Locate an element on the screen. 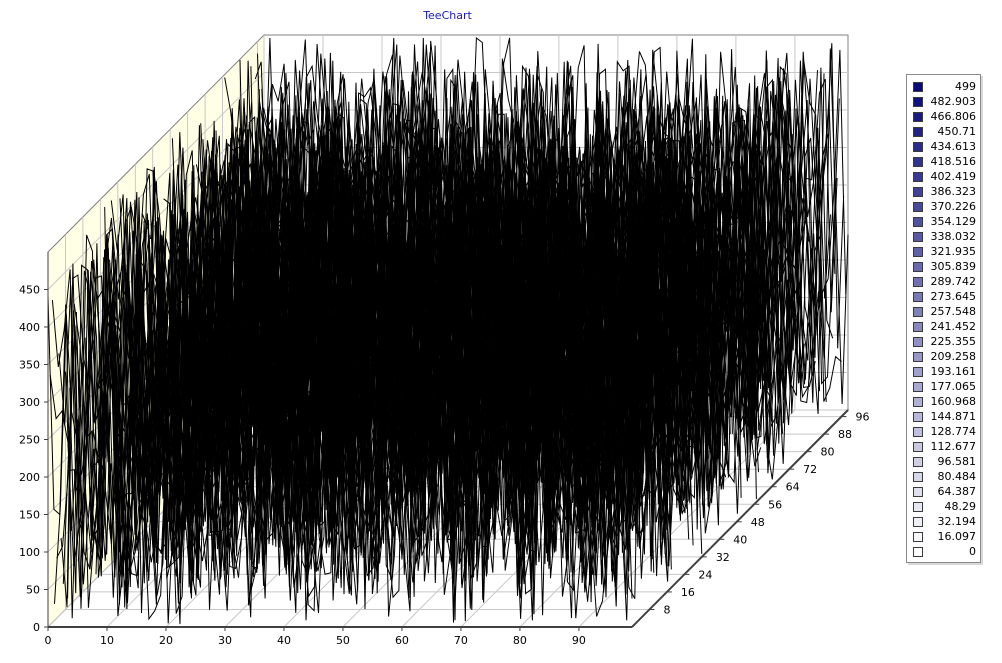 Image resolution: width=1002 pixels, height=663 pixels. legend-item: 96.581 is located at coordinates (943, 461).